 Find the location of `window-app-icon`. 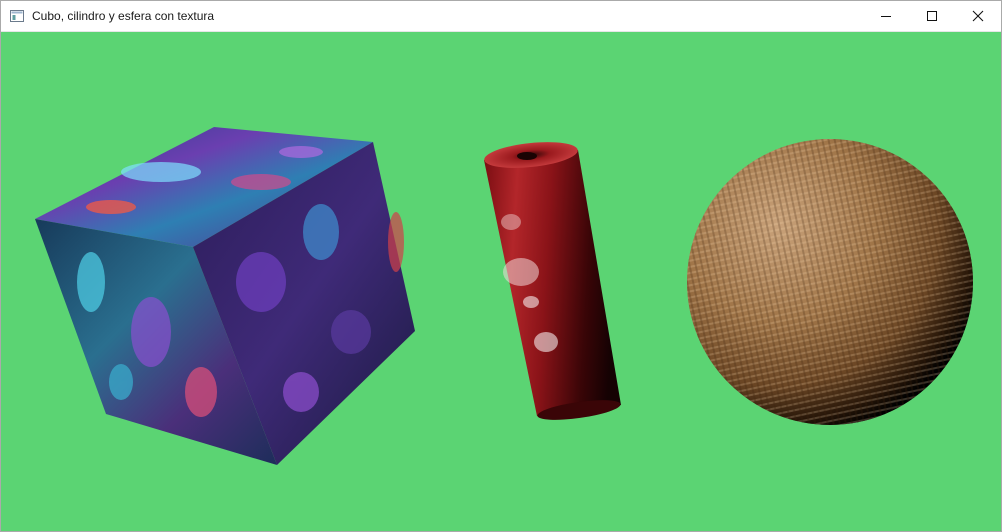

window-app-icon is located at coordinates (17, 16).